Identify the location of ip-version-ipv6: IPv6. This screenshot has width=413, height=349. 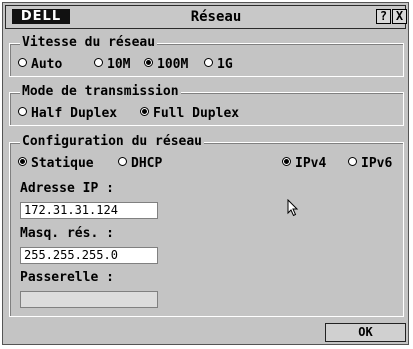
(370, 163).